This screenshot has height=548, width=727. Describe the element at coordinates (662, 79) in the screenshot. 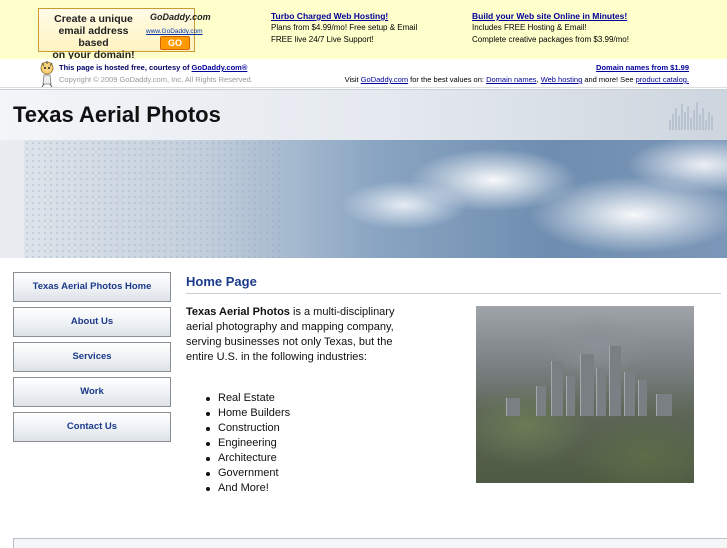

I see `product-catalog-link: product catalog.` at that location.